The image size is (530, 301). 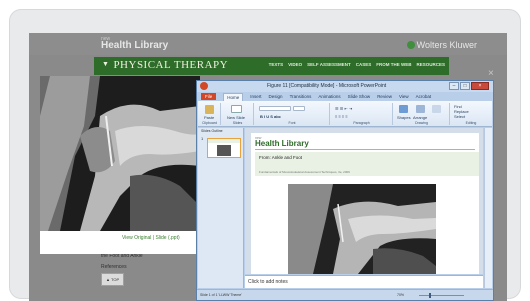 I want to click on group-paragraph: ☰ ☰ ⇤ ⇥ ≡ ≡ ≡ ≡ Paragraph, so click(x=362, y=114).